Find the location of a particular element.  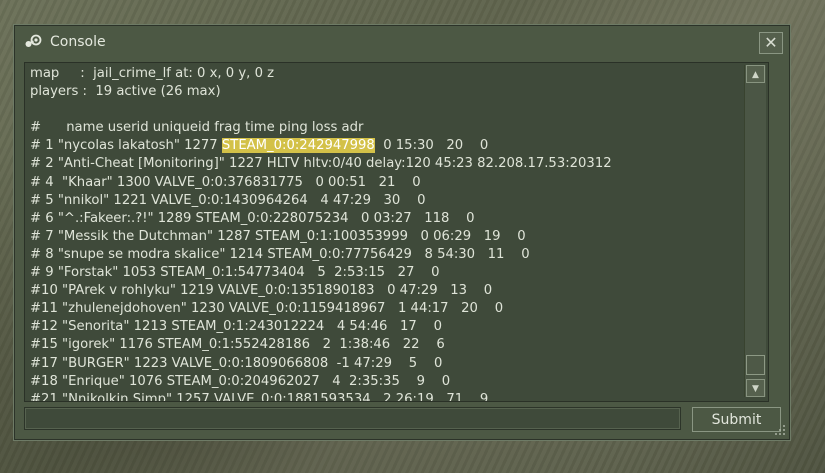

title-bar: Console ✕ is located at coordinates (402, 42).